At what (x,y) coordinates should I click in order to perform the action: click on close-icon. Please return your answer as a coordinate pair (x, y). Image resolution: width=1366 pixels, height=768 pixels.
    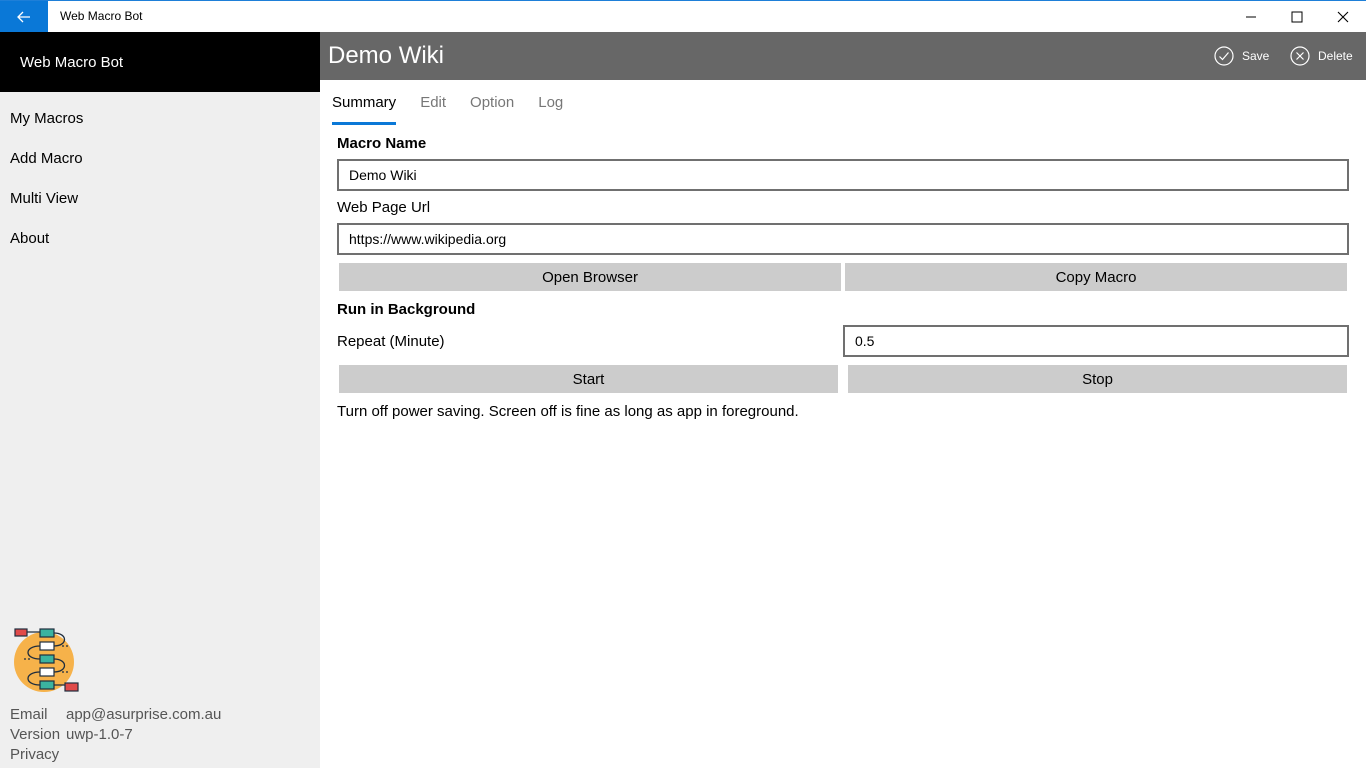
    Looking at the image, I should click on (1343, 16).